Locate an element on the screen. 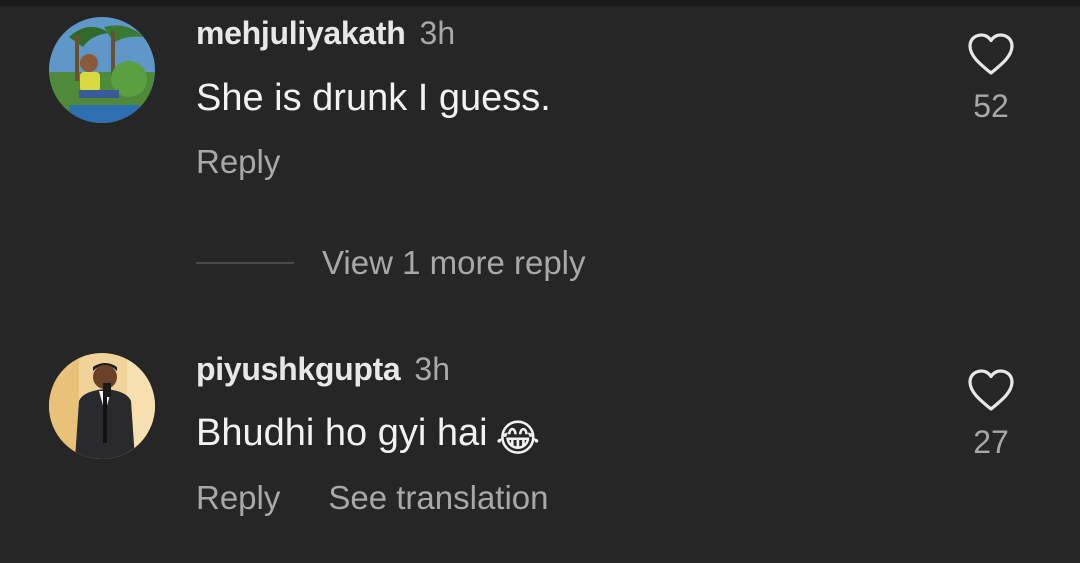  emoji: 😂 is located at coordinates (517, 439).